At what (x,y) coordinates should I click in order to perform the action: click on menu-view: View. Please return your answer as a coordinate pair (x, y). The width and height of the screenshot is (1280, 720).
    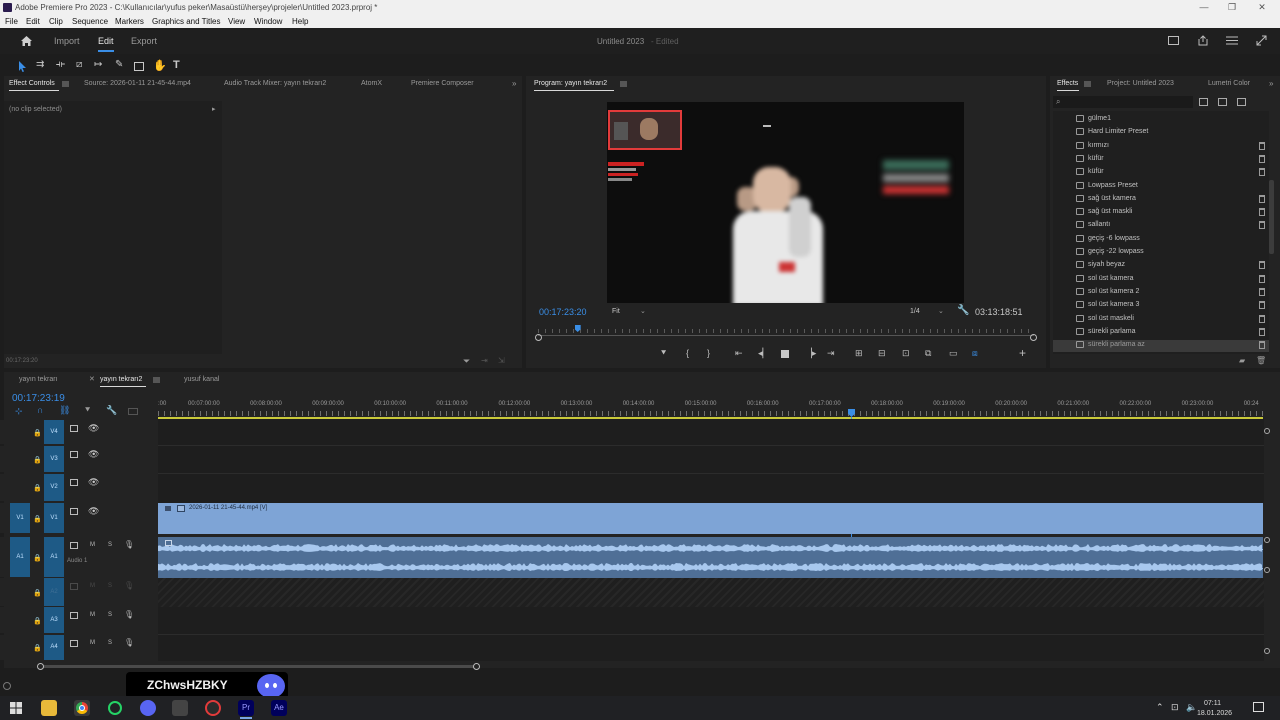
    Looking at the image, I should click on (236, 21).